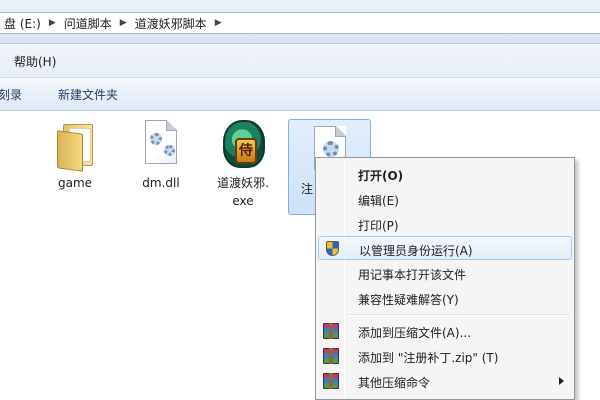 This screenshot has width=600, height=400. I want to click on menu-separator, so click(459, 315).